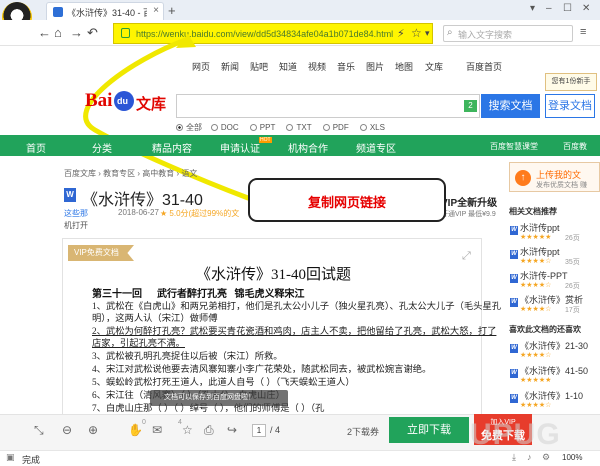 This screenshot has height=466, width=600. Describe the element at coordinates (469, 201) in the screenshot. I see `vip-upgrade-title: VIP全新升级` at that location.